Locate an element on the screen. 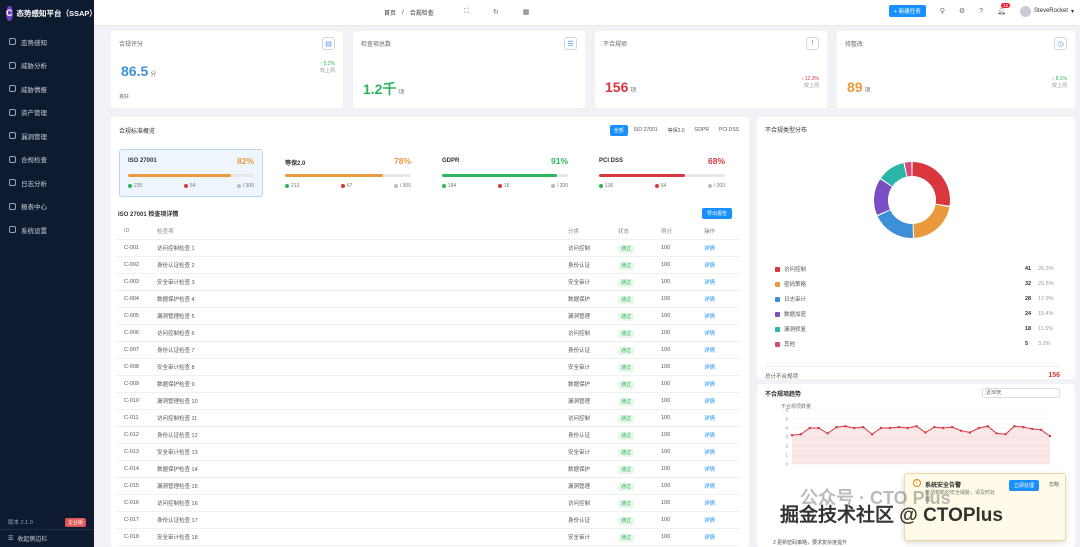 This screenshot has width=1080, height=547. cell-score: 100 is located at coordinates (666, 384).